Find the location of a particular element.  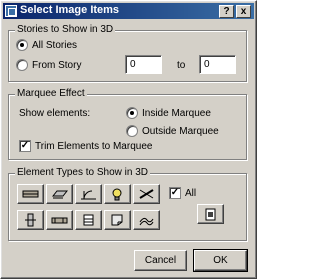

ok-button: OK is located at coordinates (220, 260).